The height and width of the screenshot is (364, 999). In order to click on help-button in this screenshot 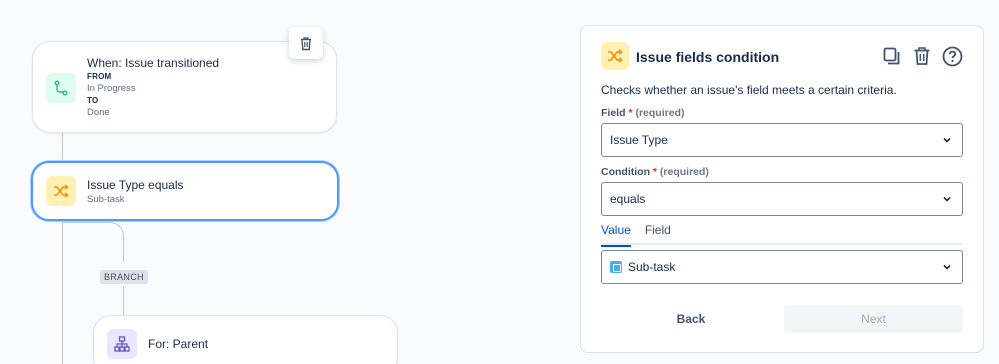, I will do `click(952, 56)`.